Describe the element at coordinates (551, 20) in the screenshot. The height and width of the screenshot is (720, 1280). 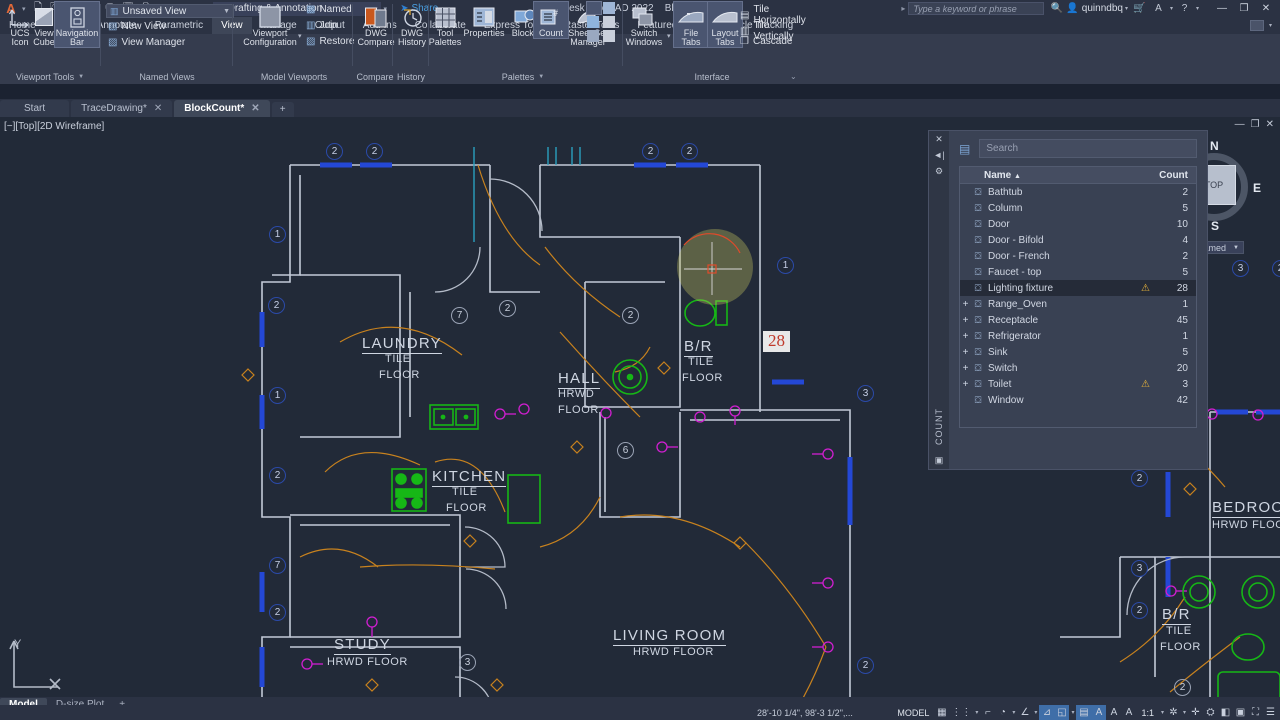
I see `count-button: # Count` at that location.